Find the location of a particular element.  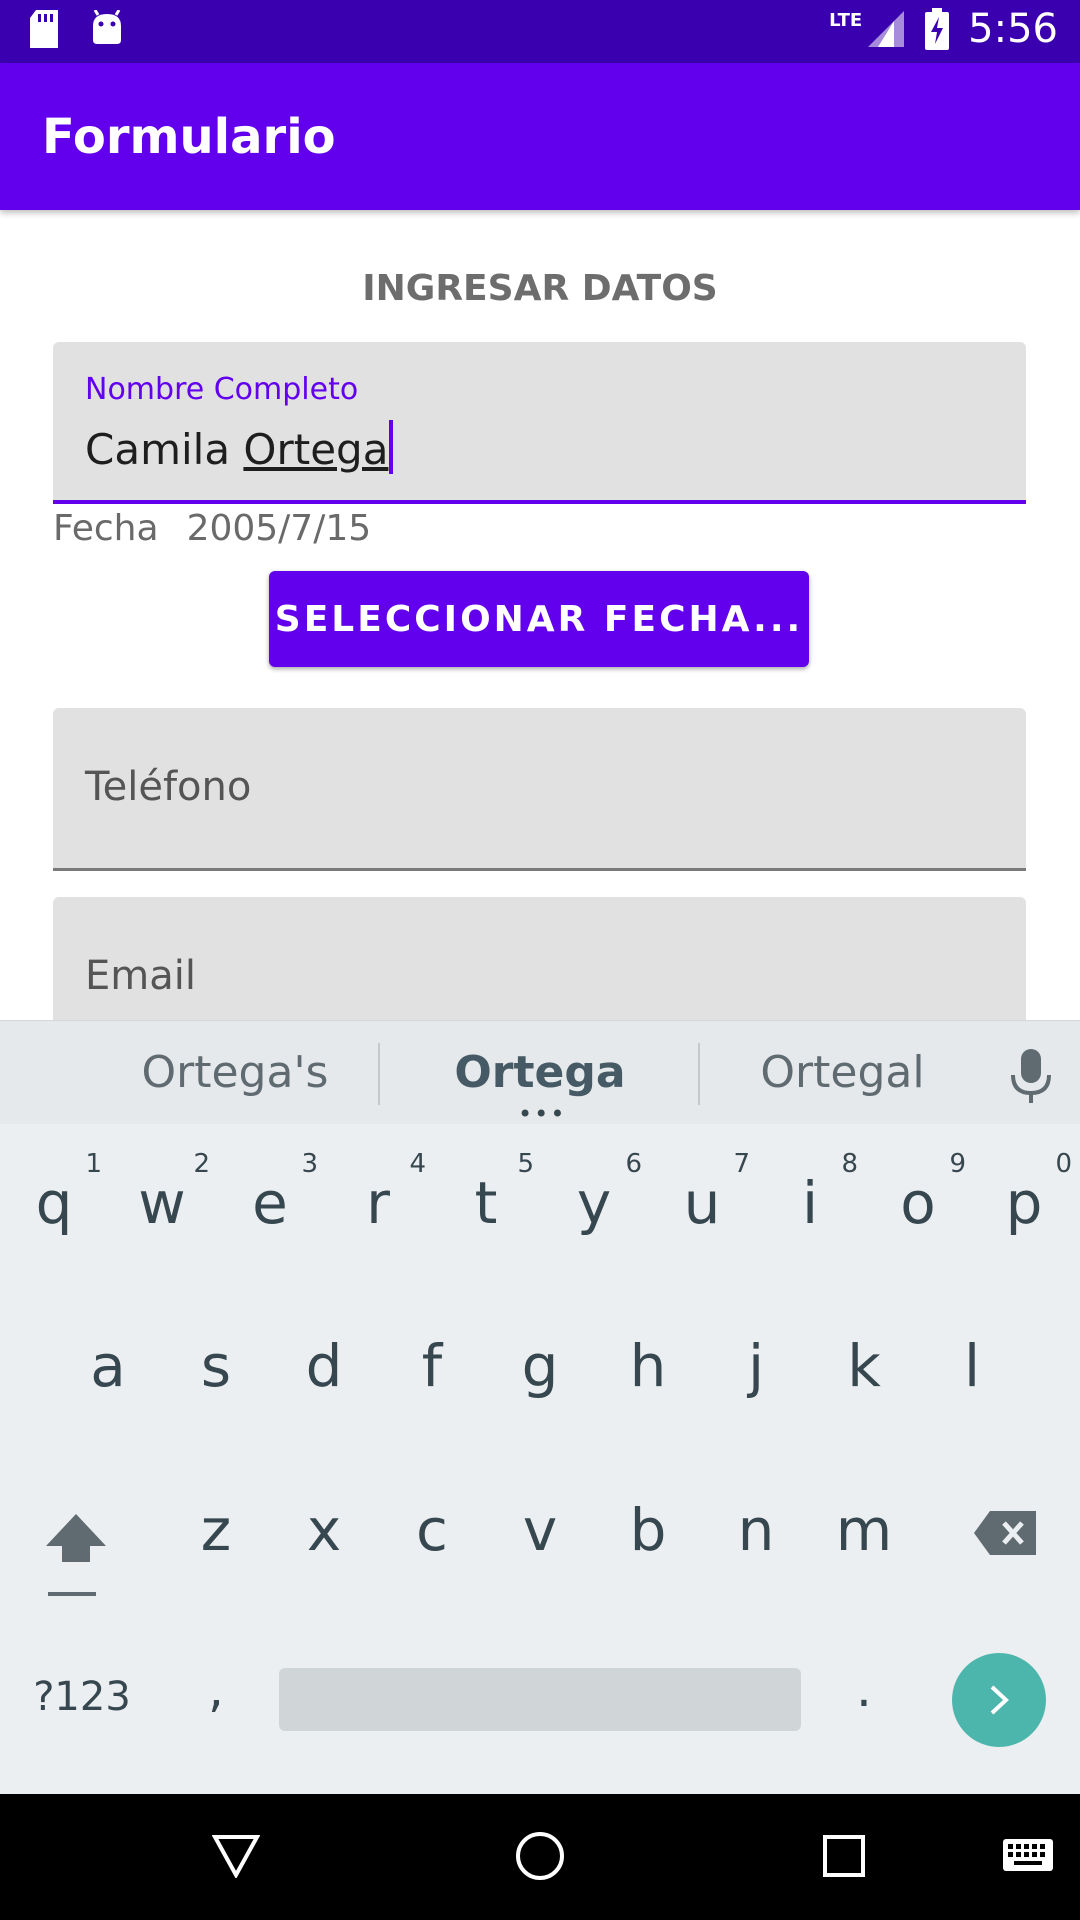

back-icon is located at coordinates (236, 1856).